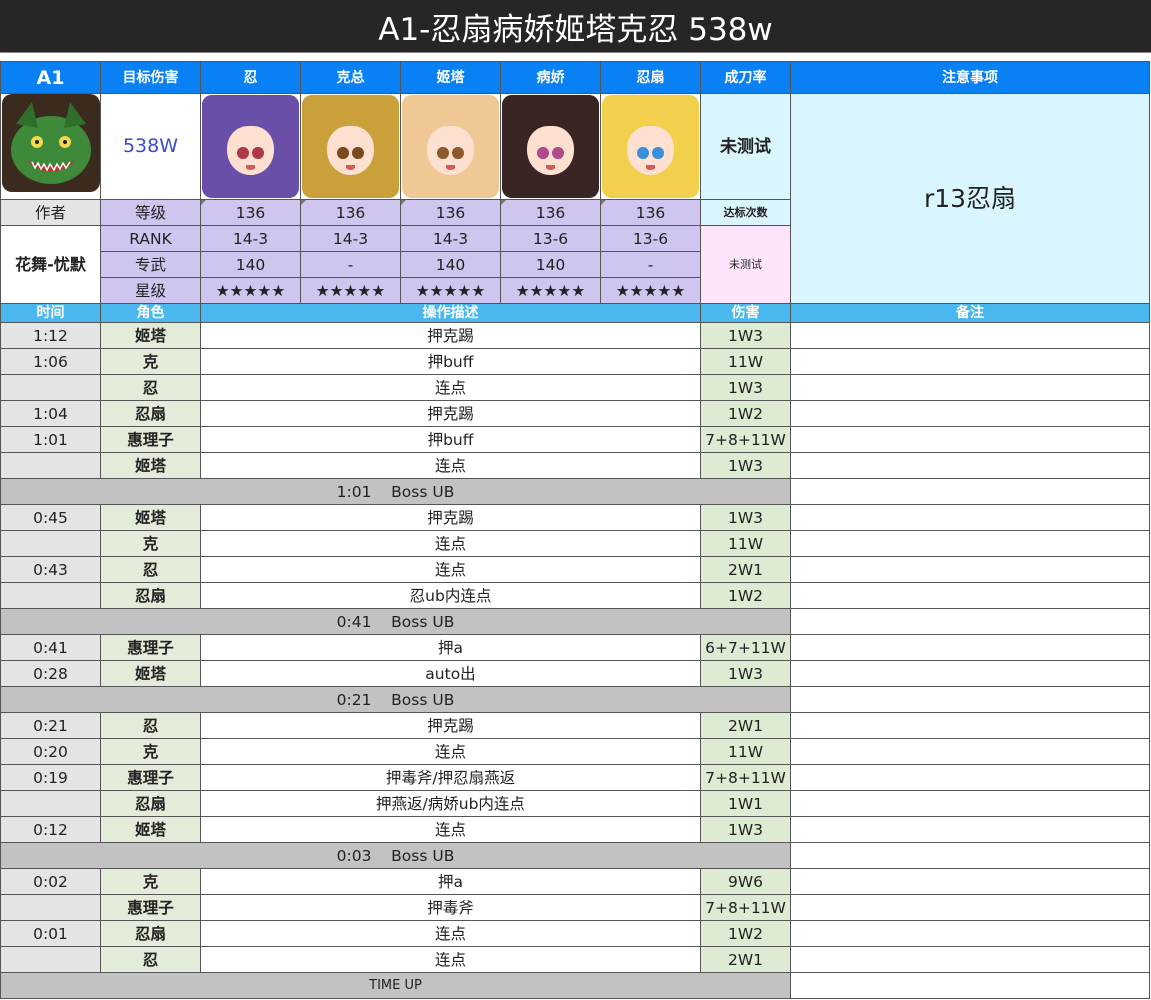 The width and height of the screenshot is (1151, 1000). I want to click on rank-char-5: 13-6, so click(650, 238).